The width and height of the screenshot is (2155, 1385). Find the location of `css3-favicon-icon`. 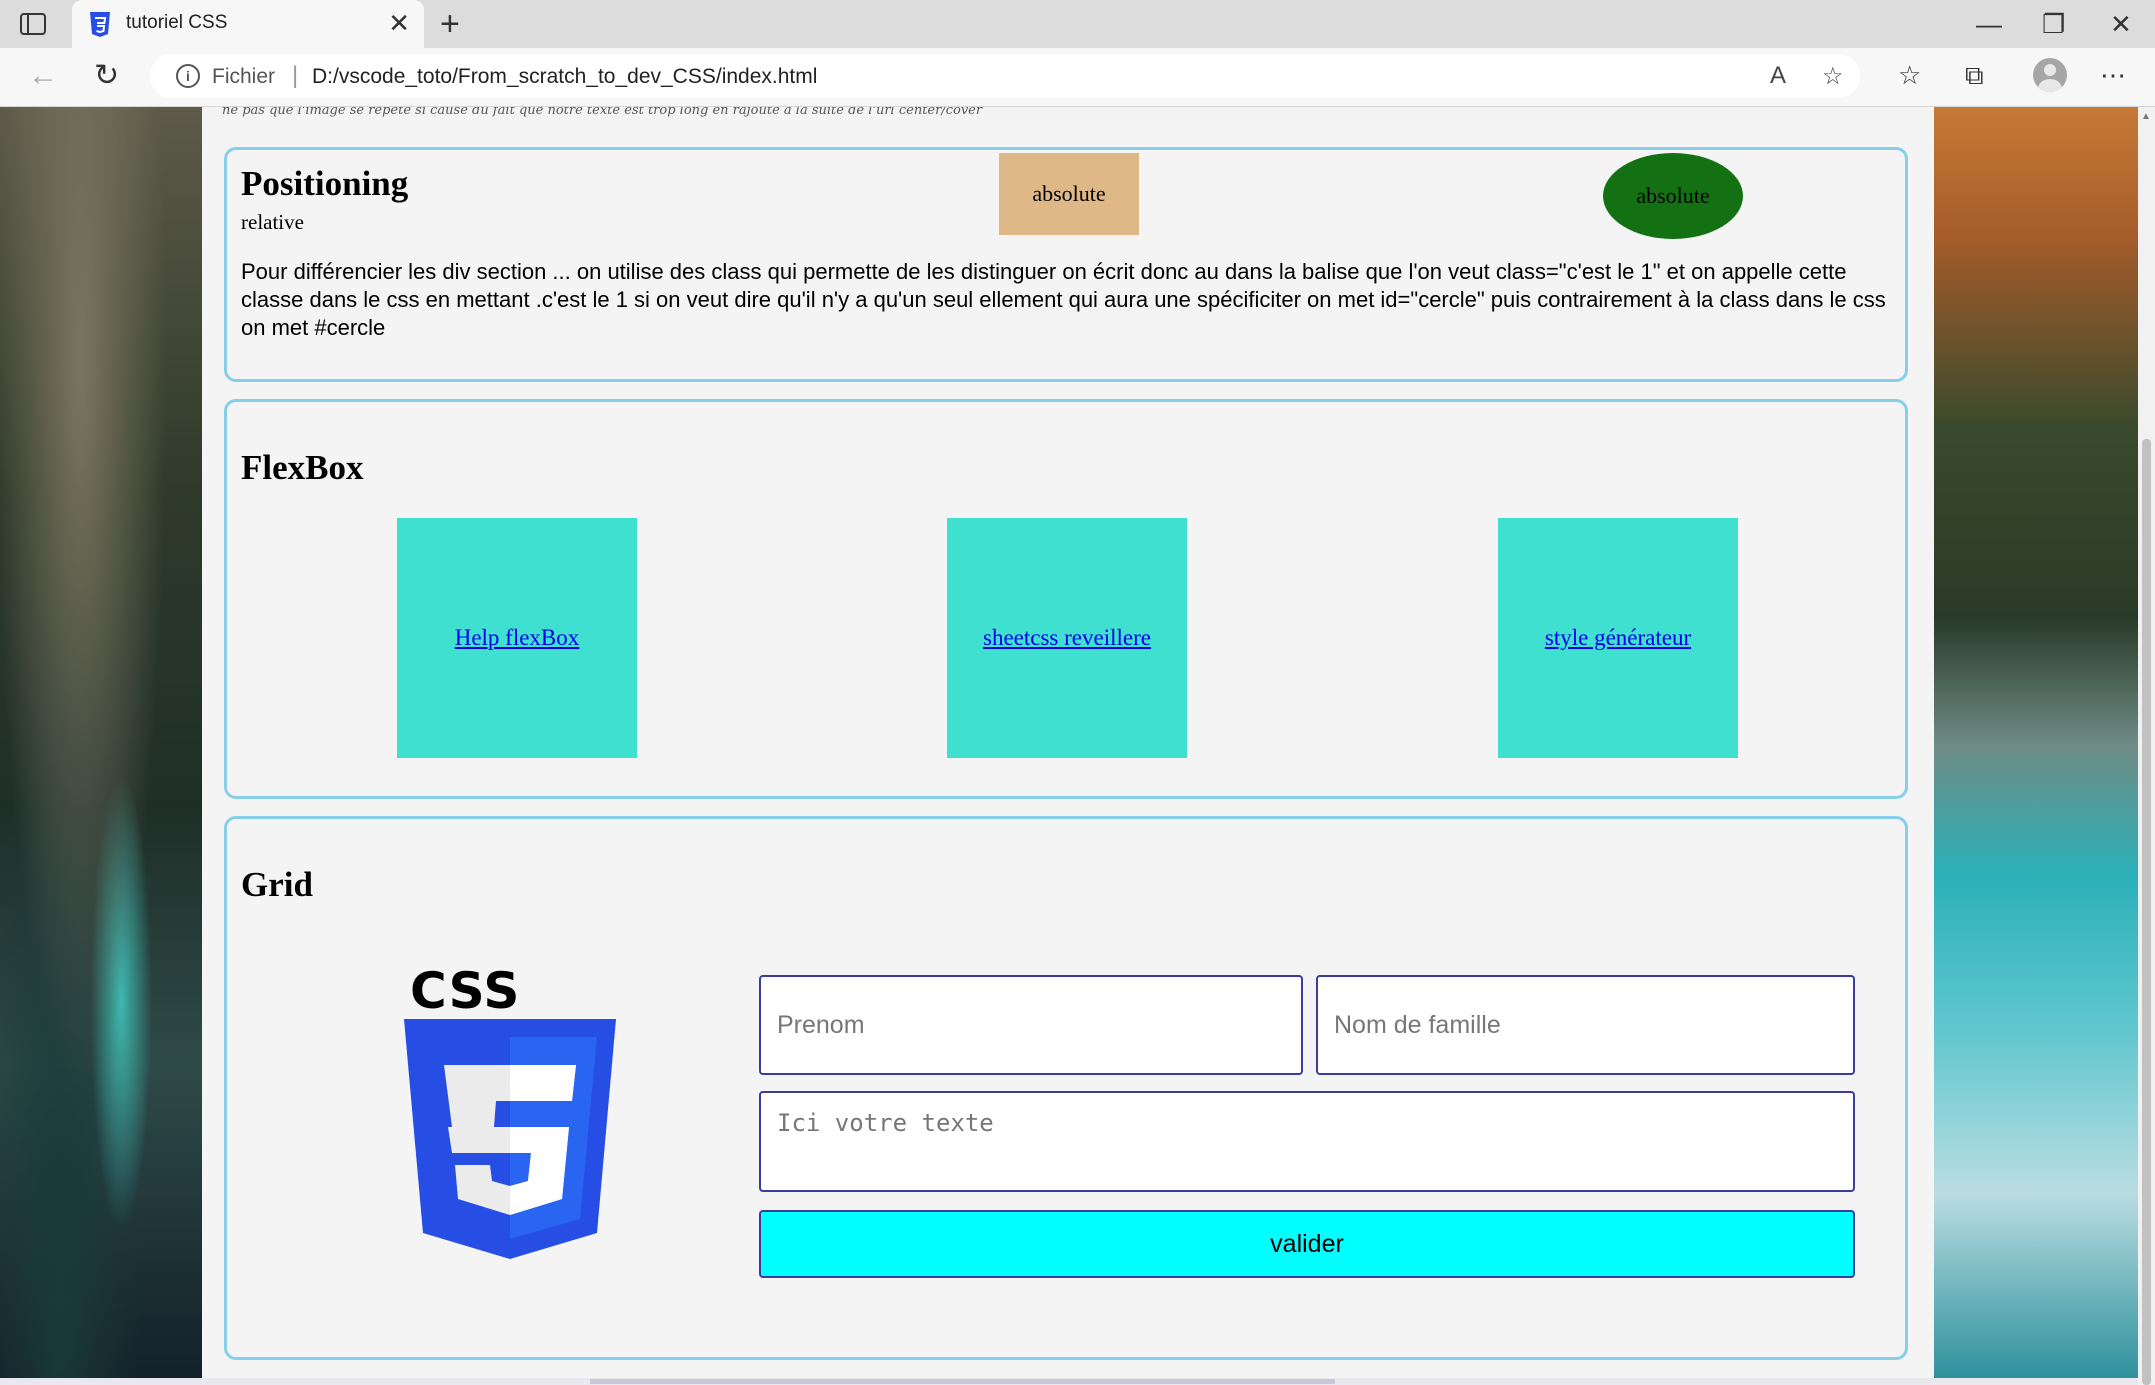

css3-favicon-icon is located at coordinates (100, 24).